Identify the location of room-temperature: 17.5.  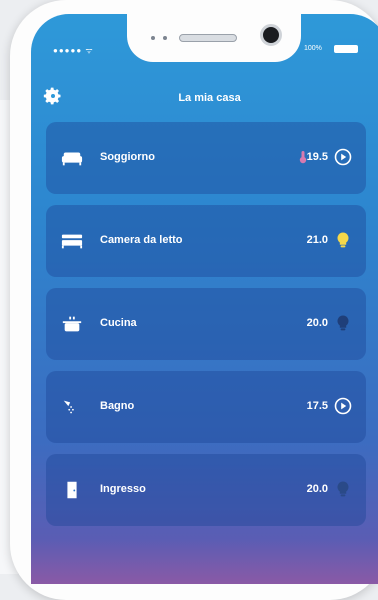
(317, 406).